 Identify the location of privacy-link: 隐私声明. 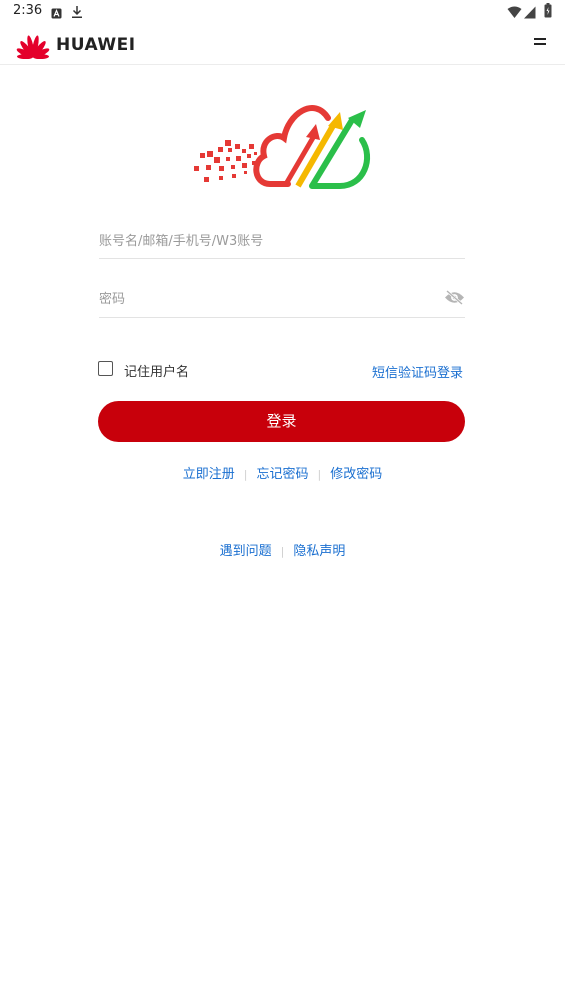
(319, 551).